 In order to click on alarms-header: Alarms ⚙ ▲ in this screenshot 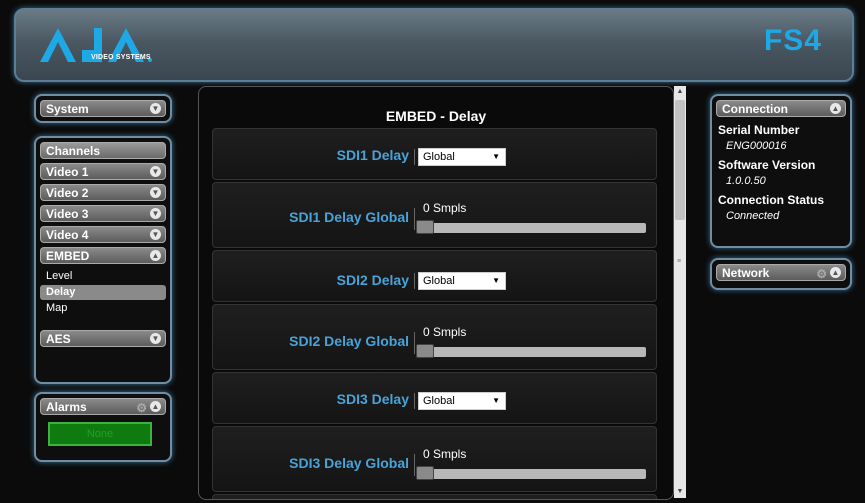, I will do `click(103, 406)`.